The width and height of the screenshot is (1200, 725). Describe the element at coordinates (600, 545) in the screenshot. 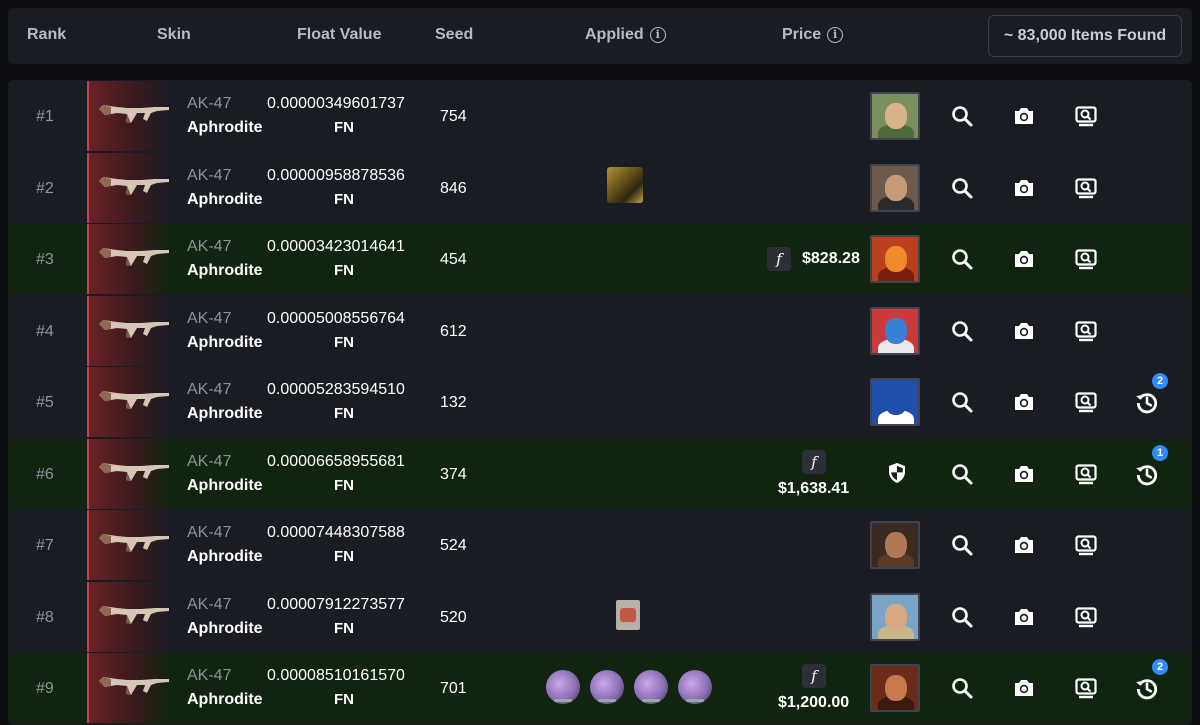

I see `table-row: #7 AK-47 Aphrodite 0.00007448307588 FN 524` at that location.